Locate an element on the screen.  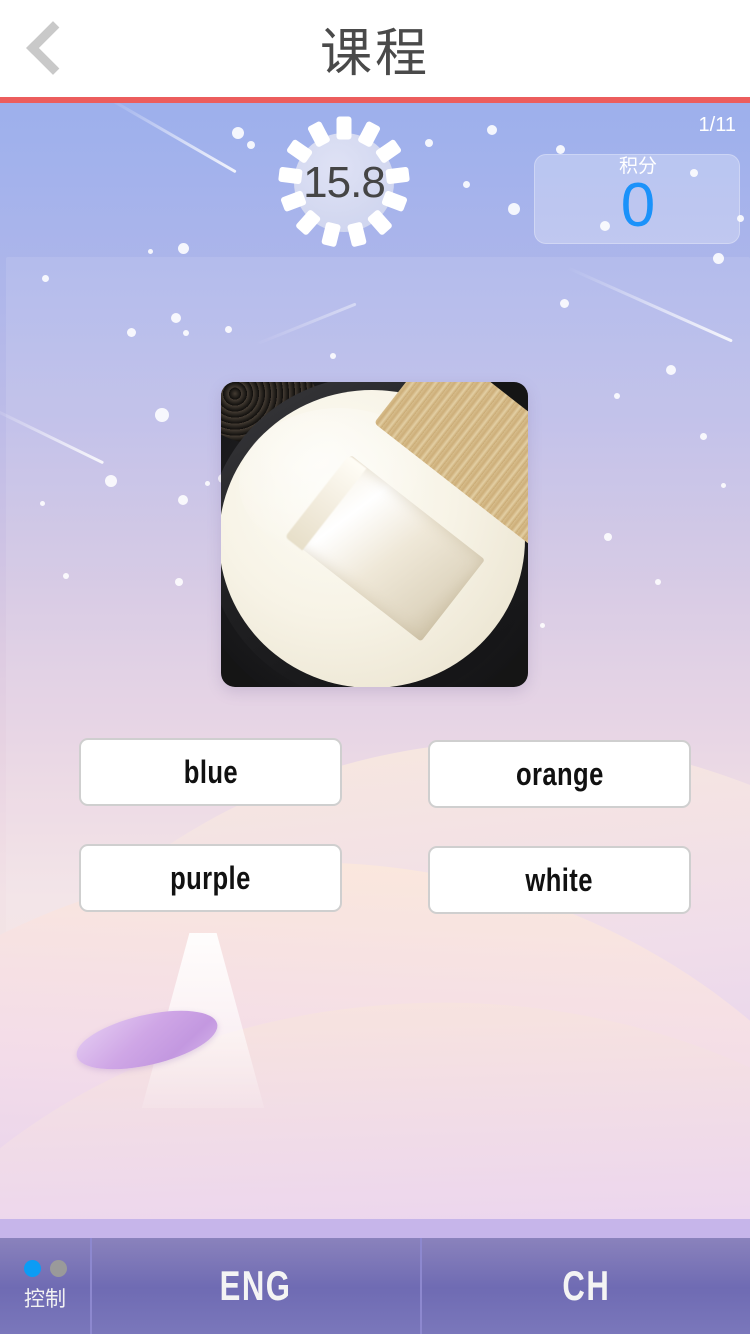
tab-eng: ENG is located at coordinates (256, 1286).